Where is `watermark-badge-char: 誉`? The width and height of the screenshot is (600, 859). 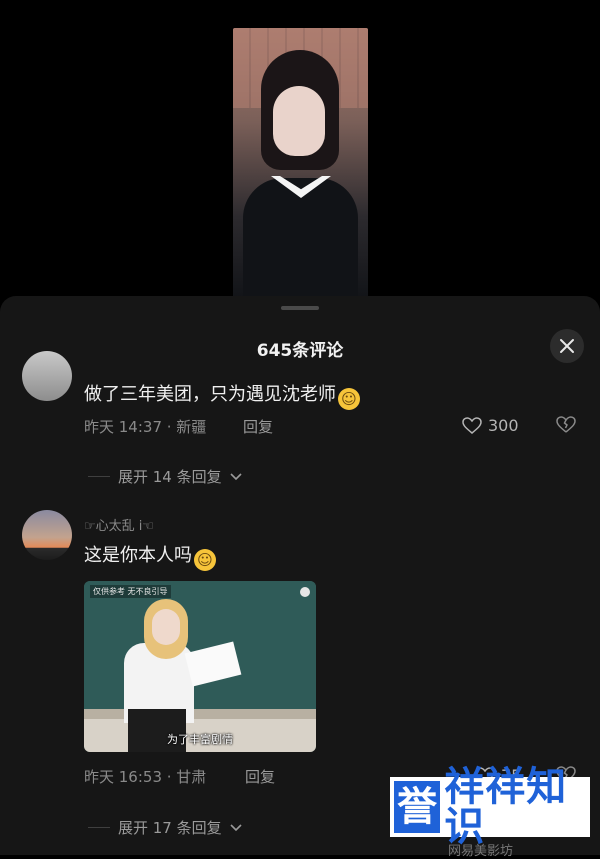 watermark-badge-char: 誉 is located at coordinates (417, 807).